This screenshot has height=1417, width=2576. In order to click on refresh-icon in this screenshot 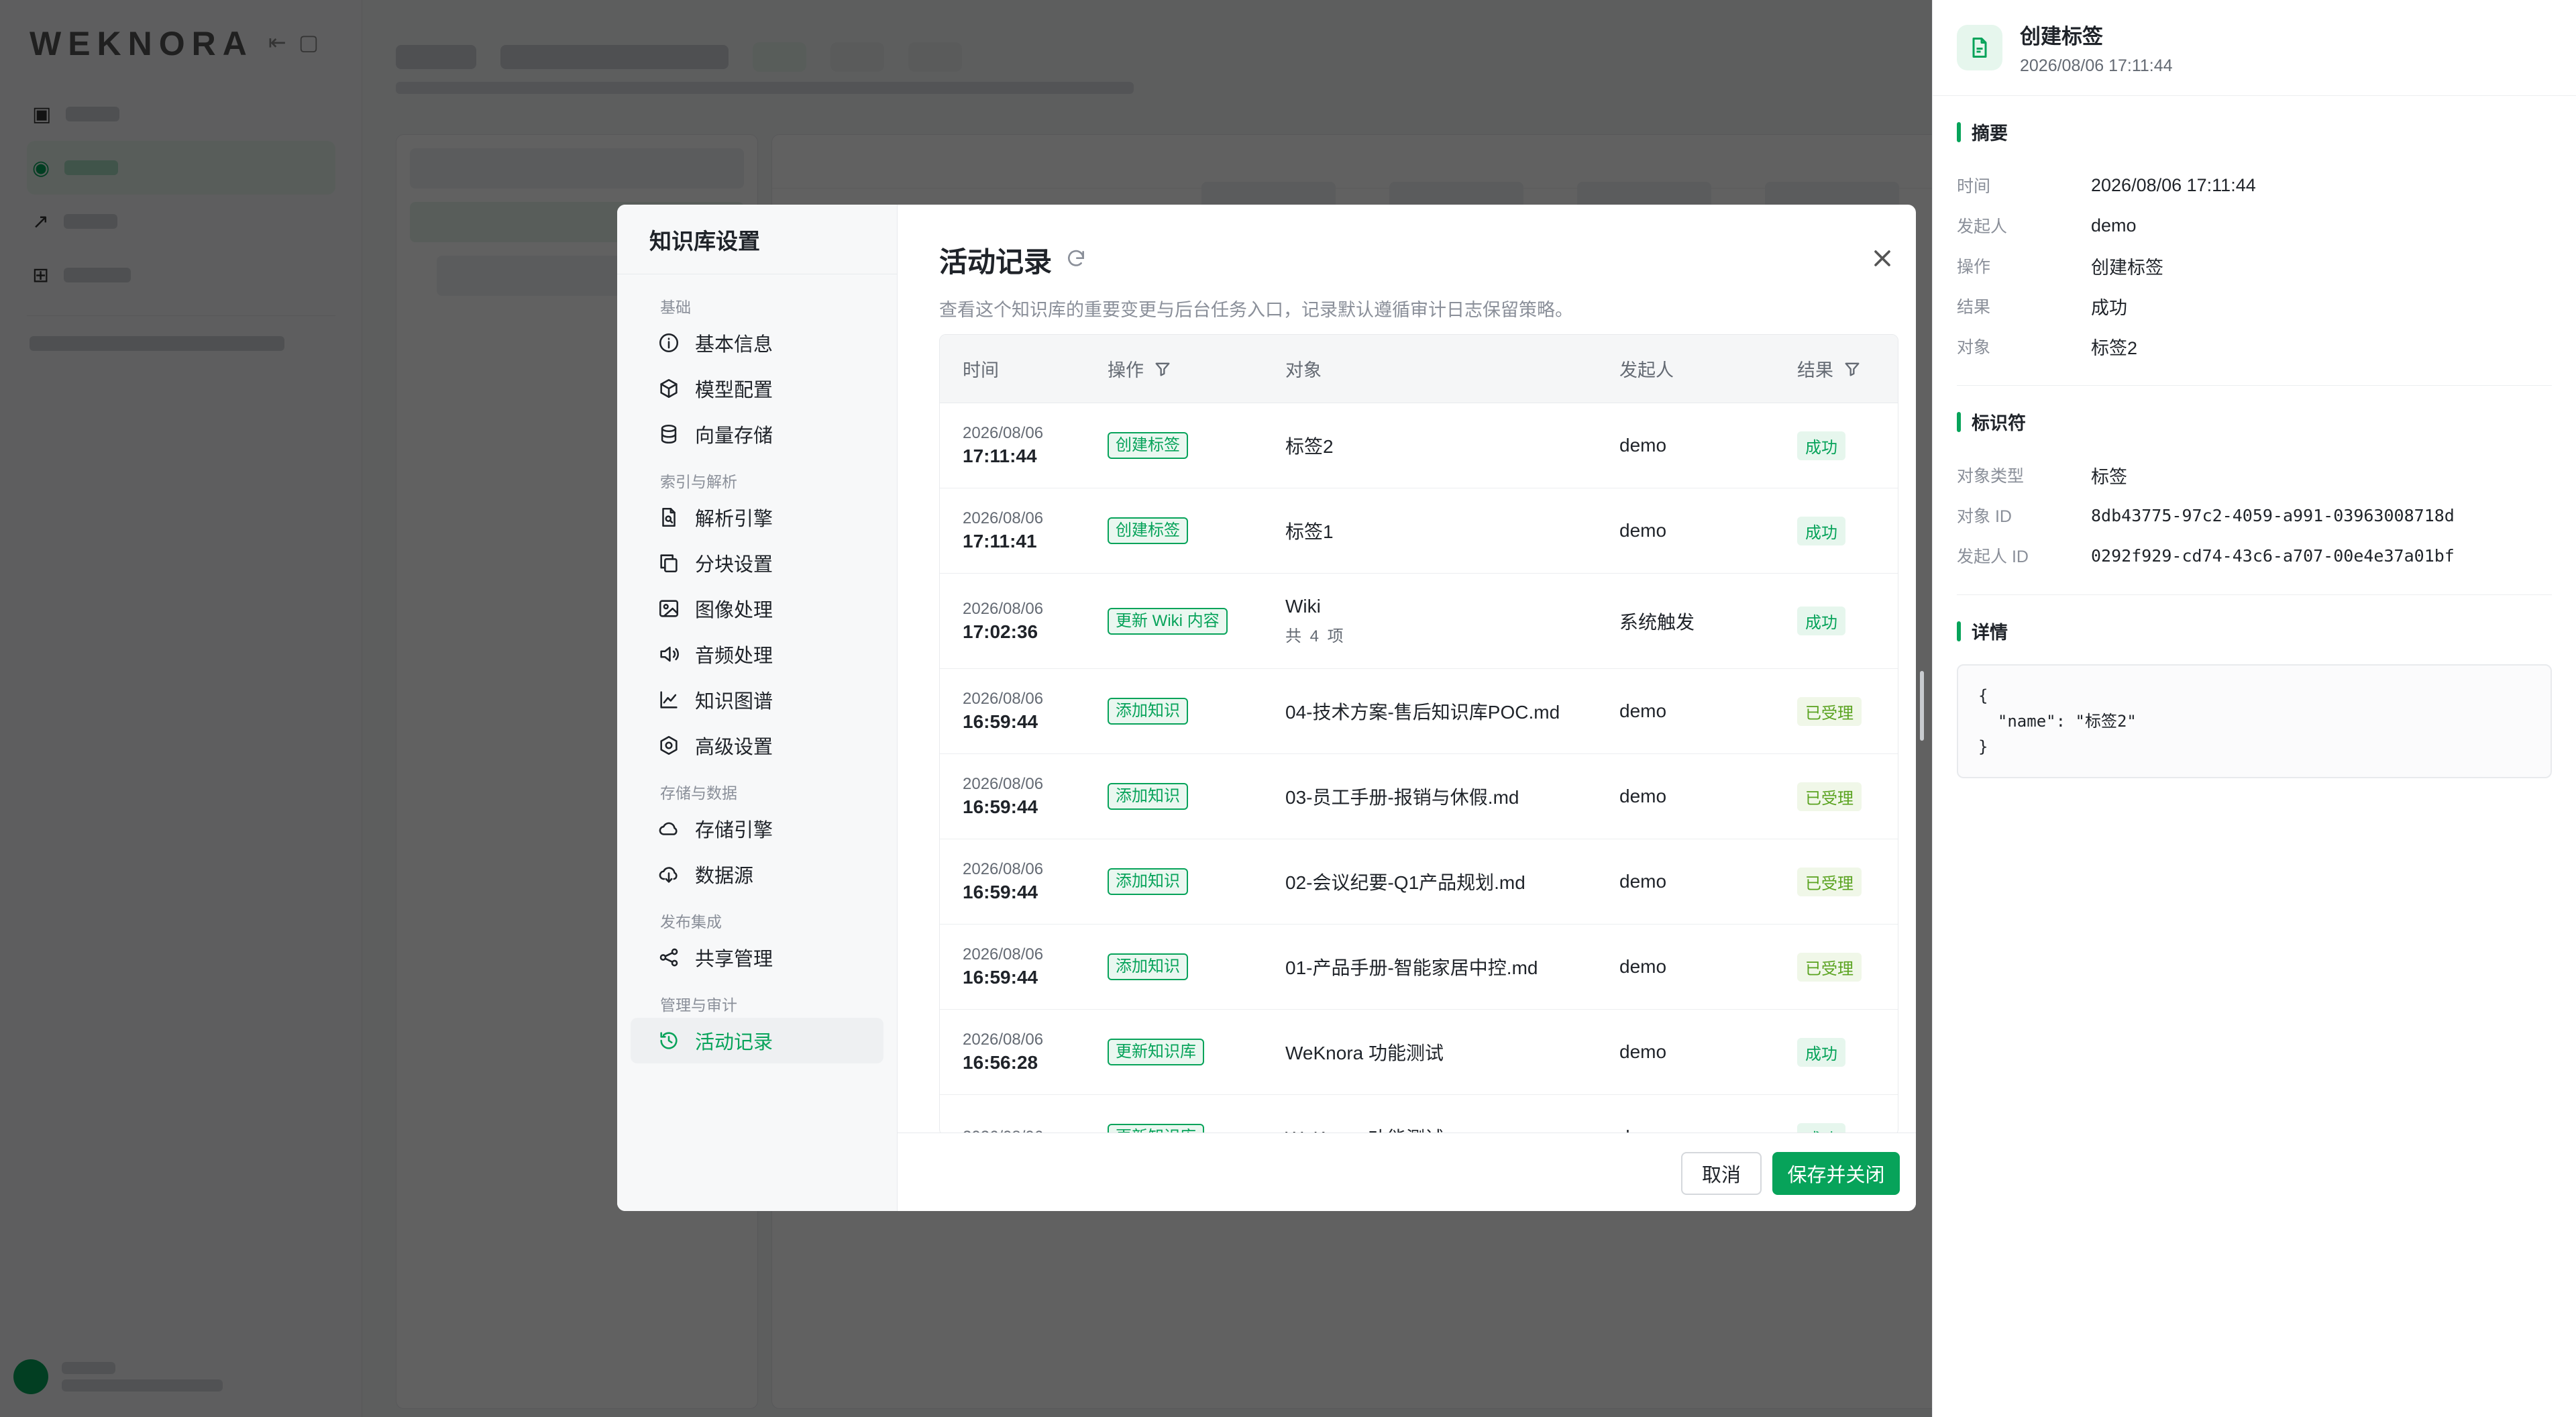, I will do `click(1076, 260)`.